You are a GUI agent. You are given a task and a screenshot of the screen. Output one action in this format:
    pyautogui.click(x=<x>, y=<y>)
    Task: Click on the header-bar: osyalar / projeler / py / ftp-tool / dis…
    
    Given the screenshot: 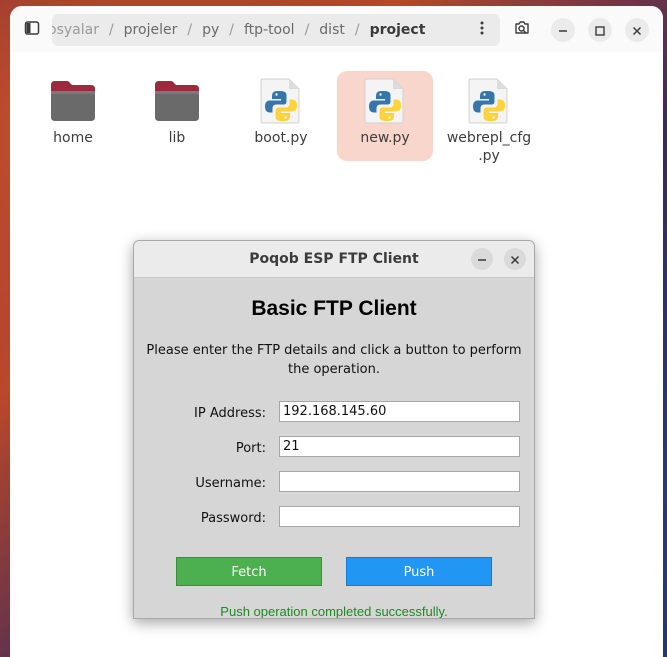 What is the action you would take?
    pyautogui.click(x=336, y=29)
    